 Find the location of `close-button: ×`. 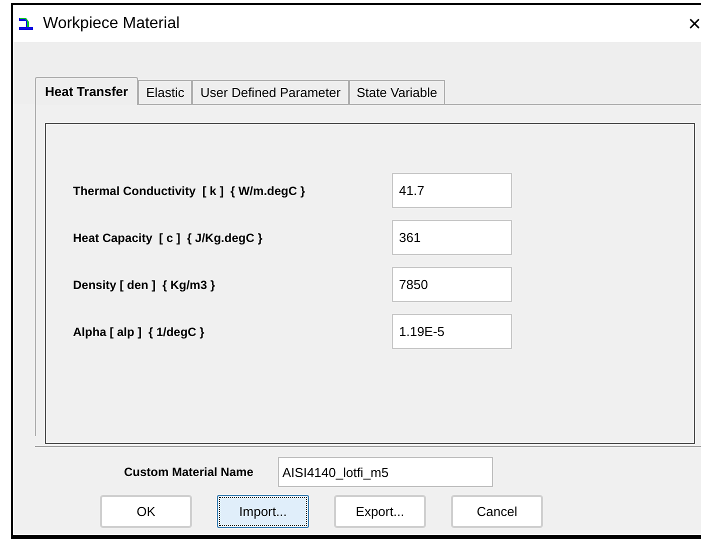

close-button: × is located at coordinates (694, 23).